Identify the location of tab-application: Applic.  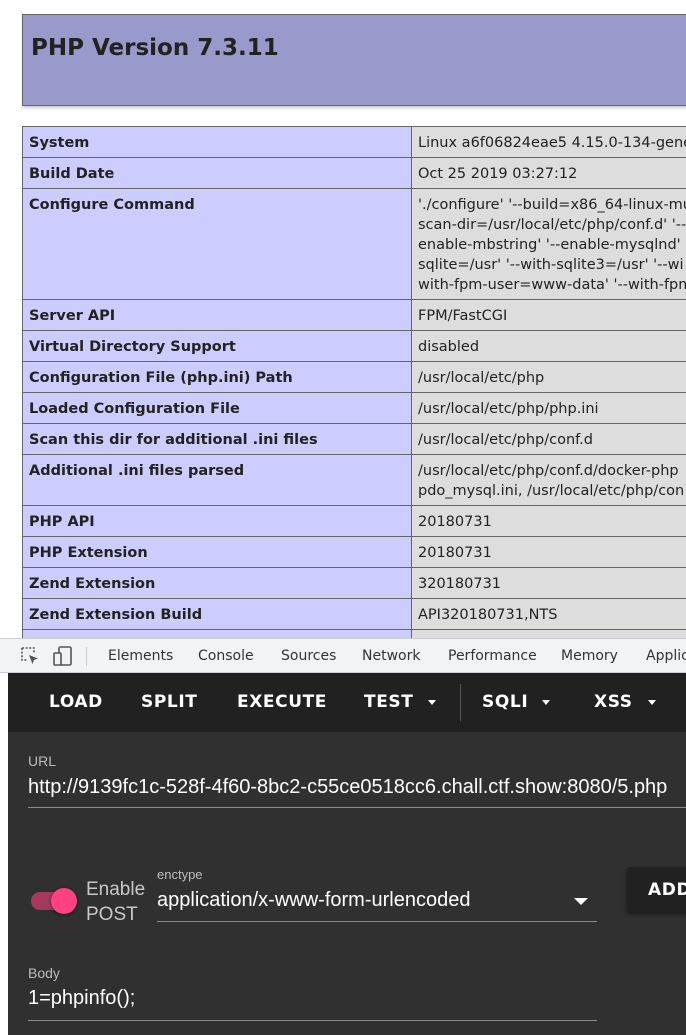
(666, 656).